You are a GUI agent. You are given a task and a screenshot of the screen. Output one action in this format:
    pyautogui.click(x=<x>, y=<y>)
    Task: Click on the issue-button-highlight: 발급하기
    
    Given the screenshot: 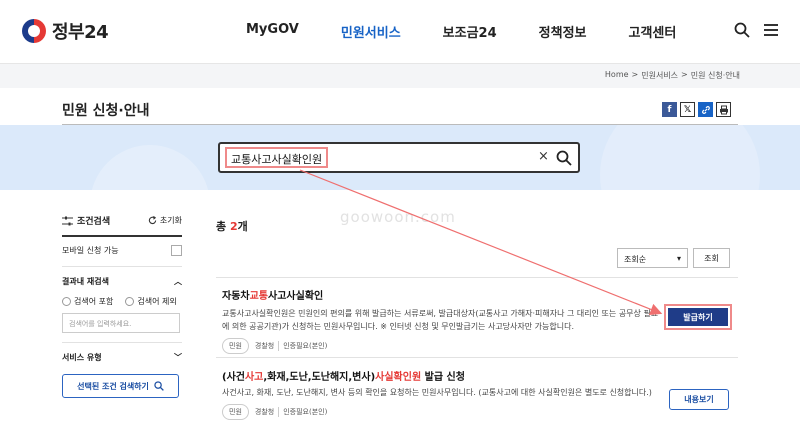 What is the action you would take?
    pyautogui.click(x=698, y=317)
    